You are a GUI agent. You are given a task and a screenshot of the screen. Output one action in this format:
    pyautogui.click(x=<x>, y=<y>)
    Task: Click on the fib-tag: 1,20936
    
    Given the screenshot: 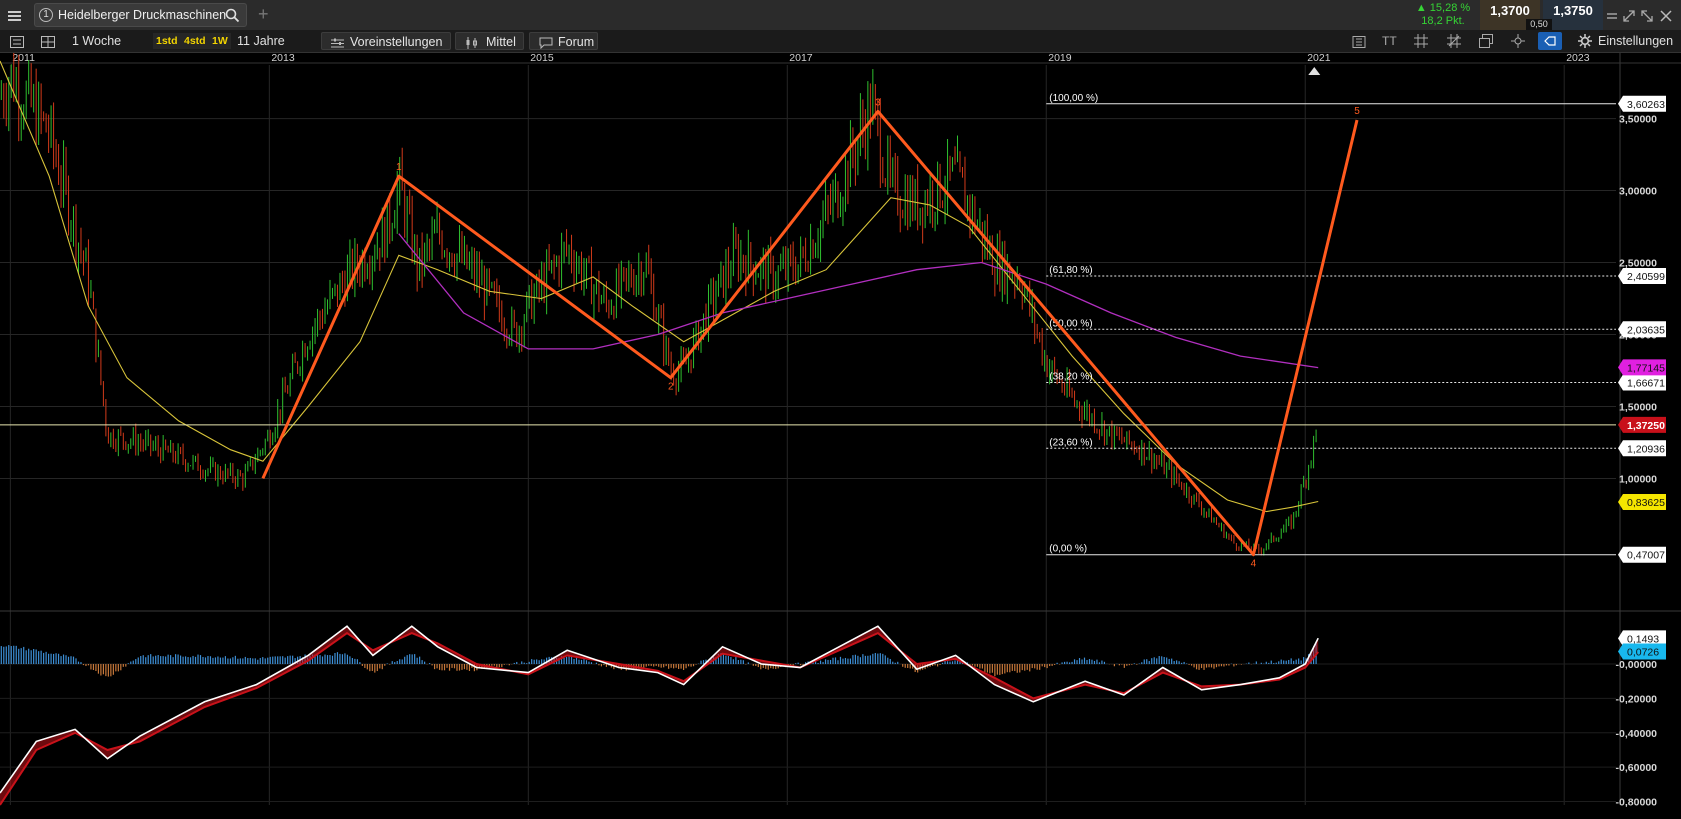 What is the action you would take?
    pyautogui.click(x=1642, y=448)
    